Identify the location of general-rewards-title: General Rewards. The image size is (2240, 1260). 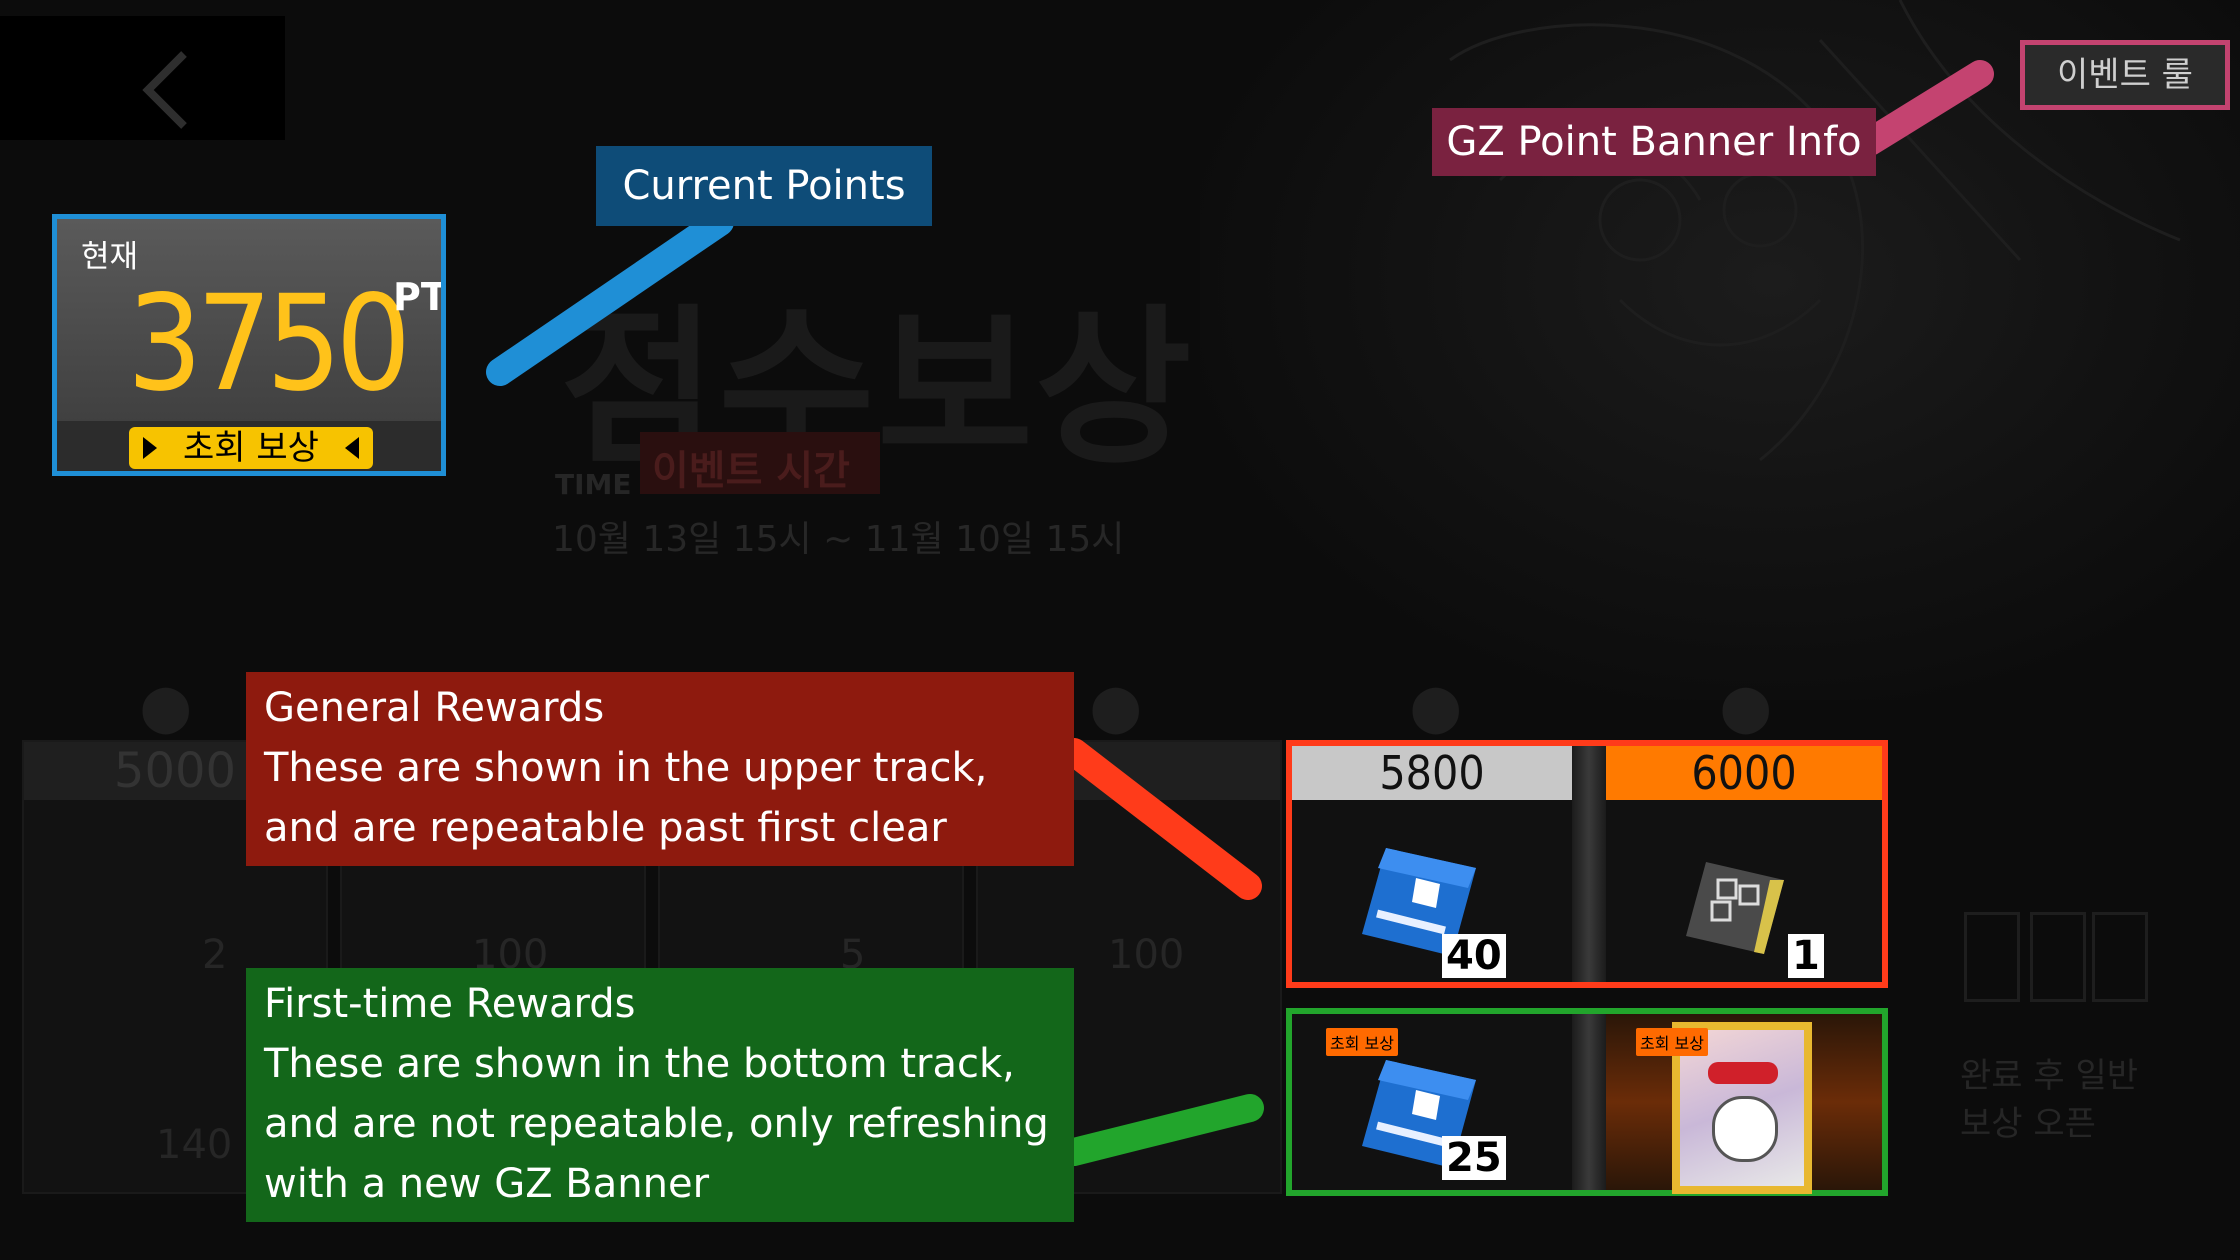
(434, 708).